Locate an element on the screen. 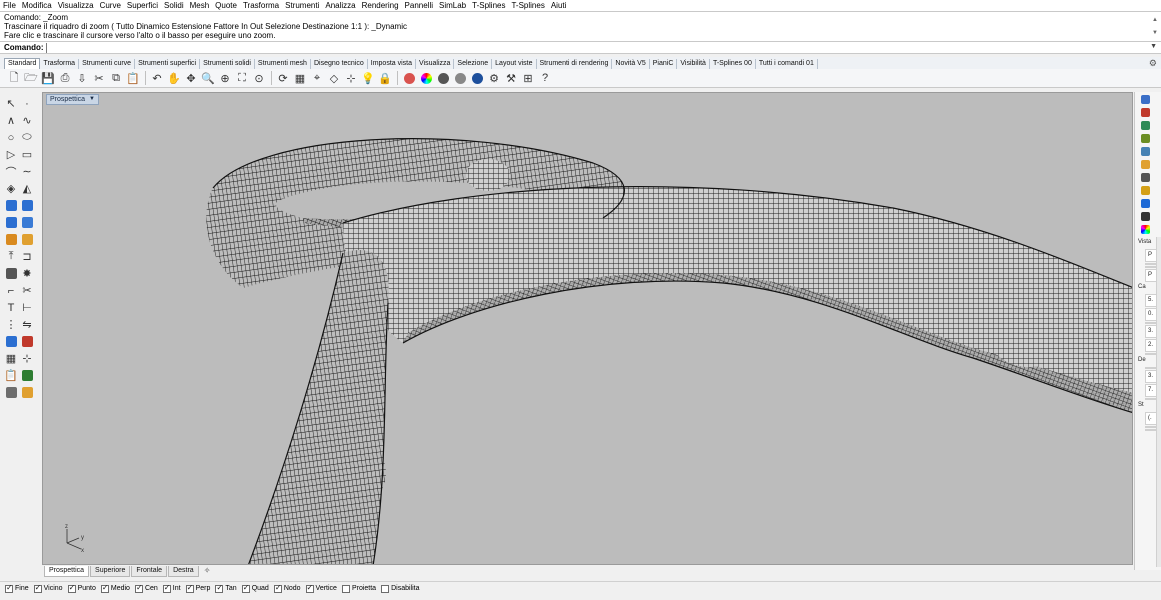 This screenshot has height=600, width=1161. analyze-icon is located at coordinates (11, 393).